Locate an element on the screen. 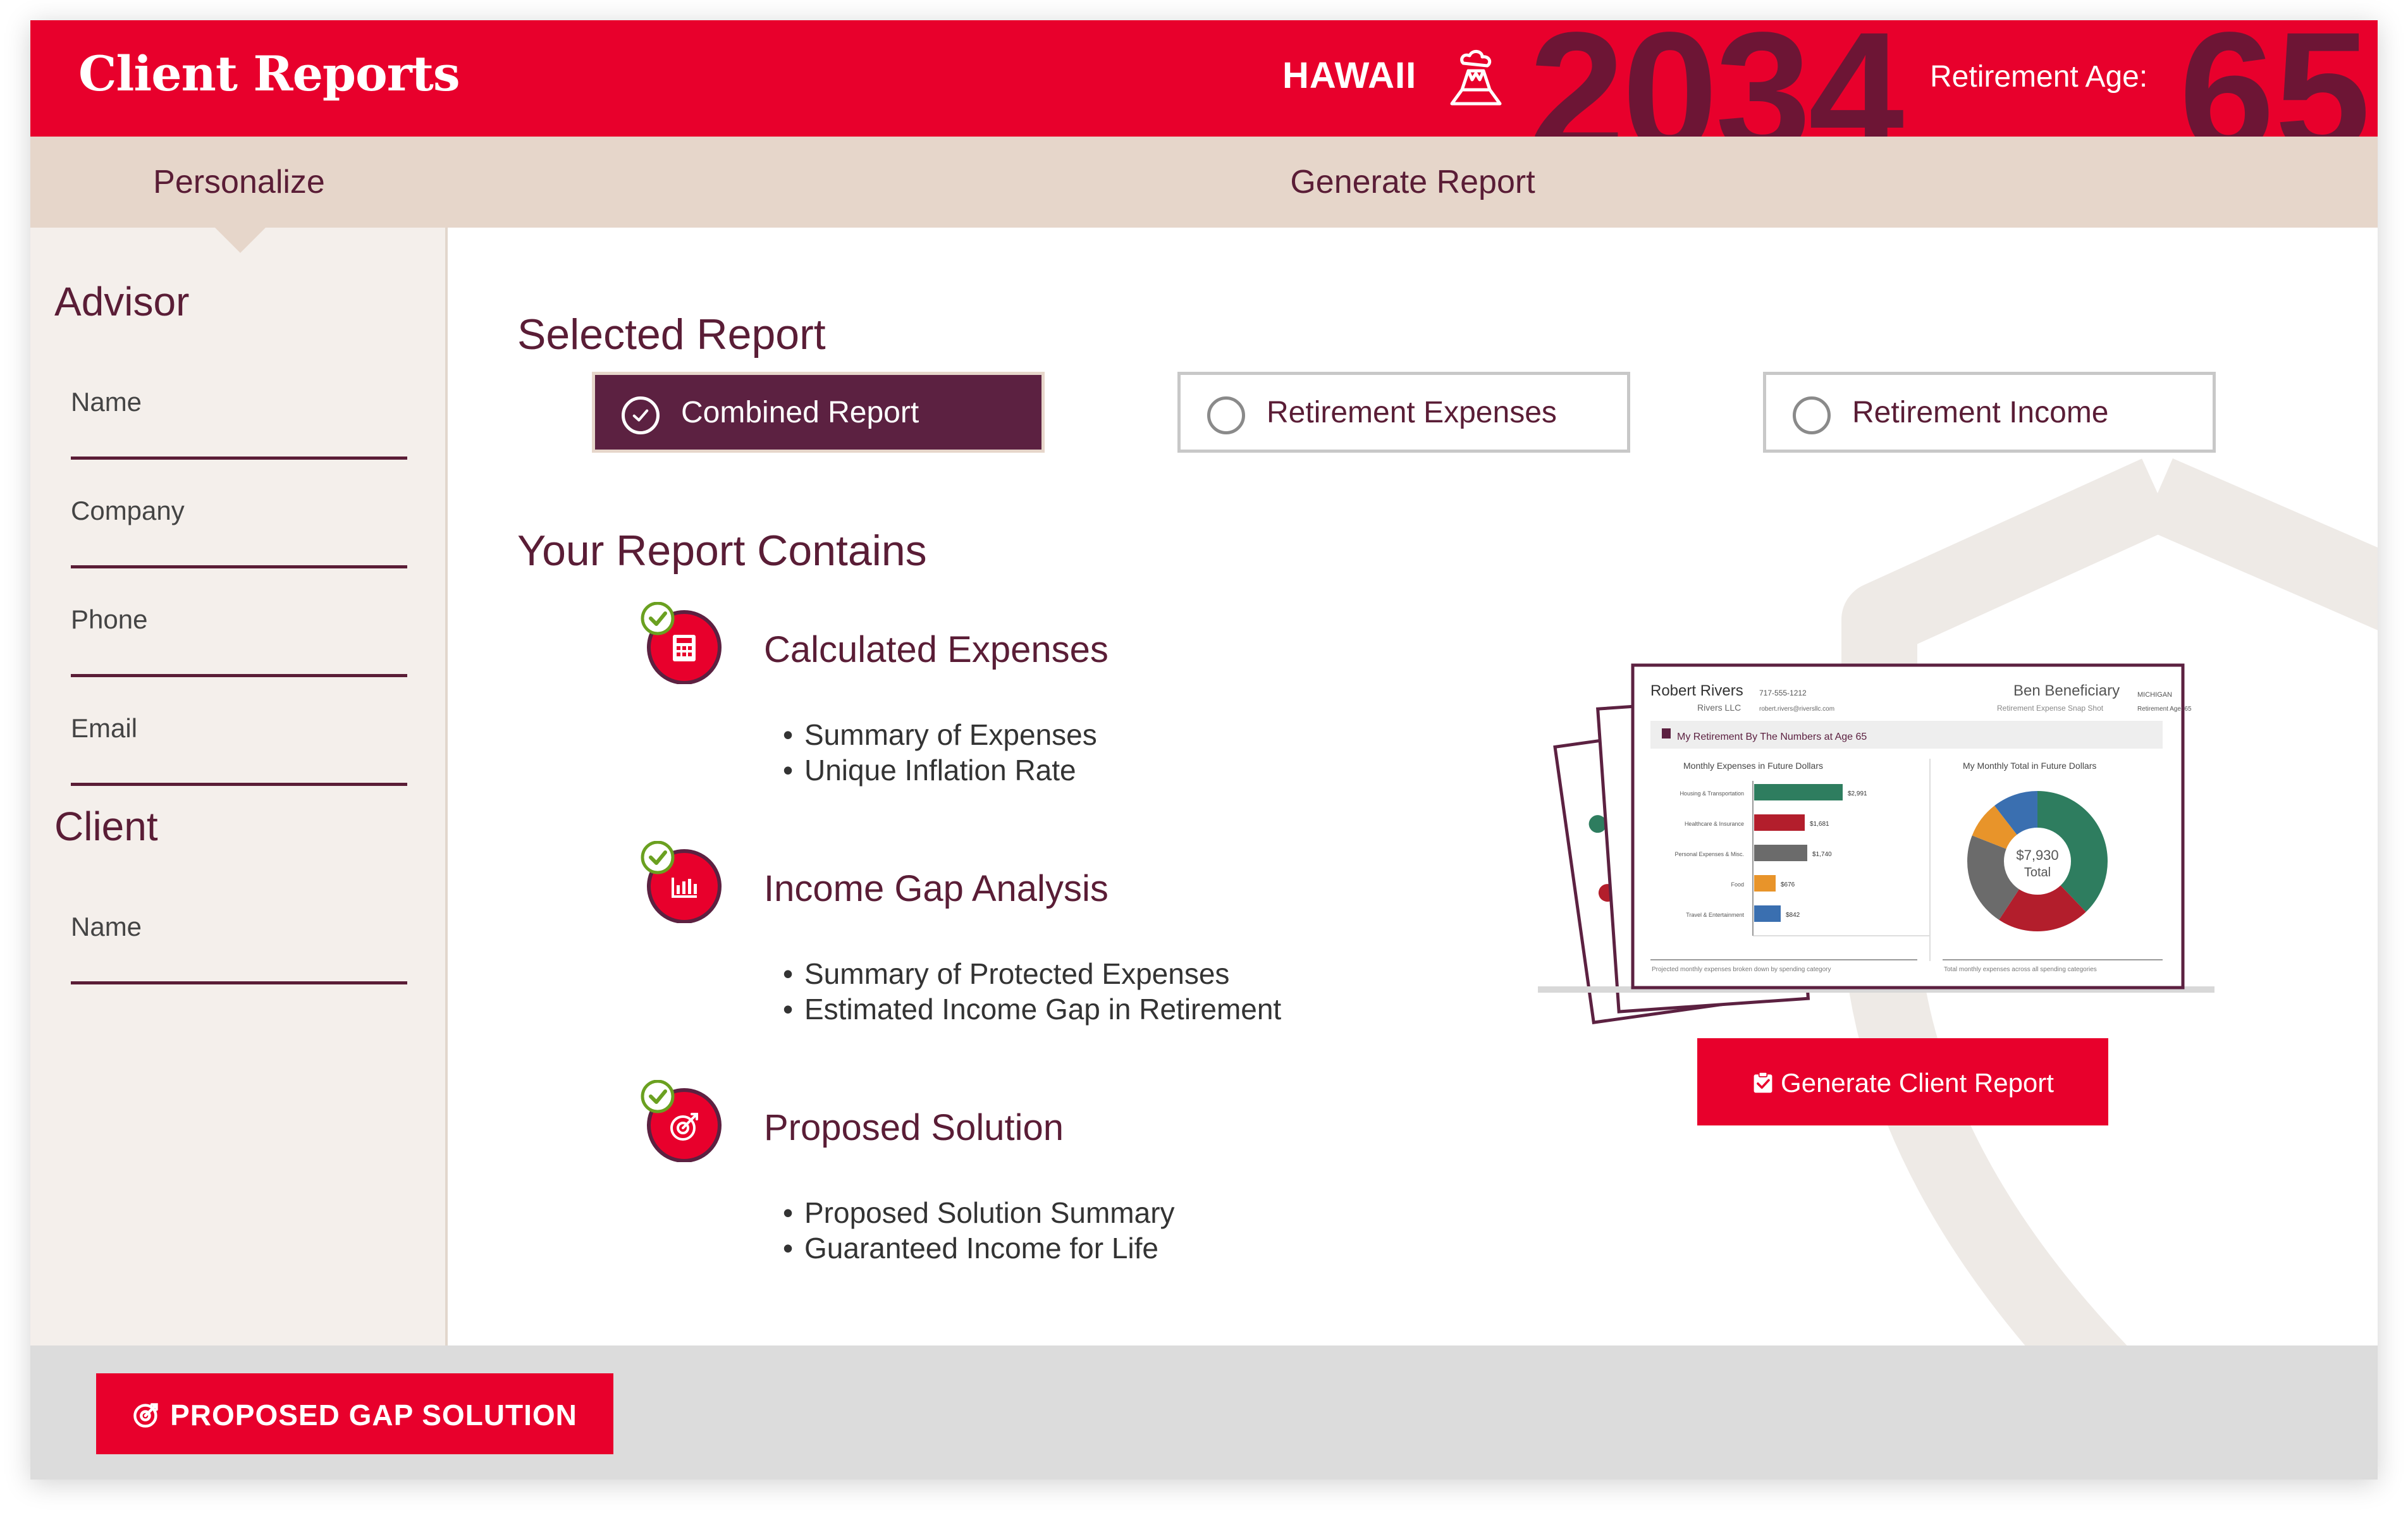 The width and height of the screenshot is (2408, 1520). advisor-email-field: Email is located at coordinates (239, 754).